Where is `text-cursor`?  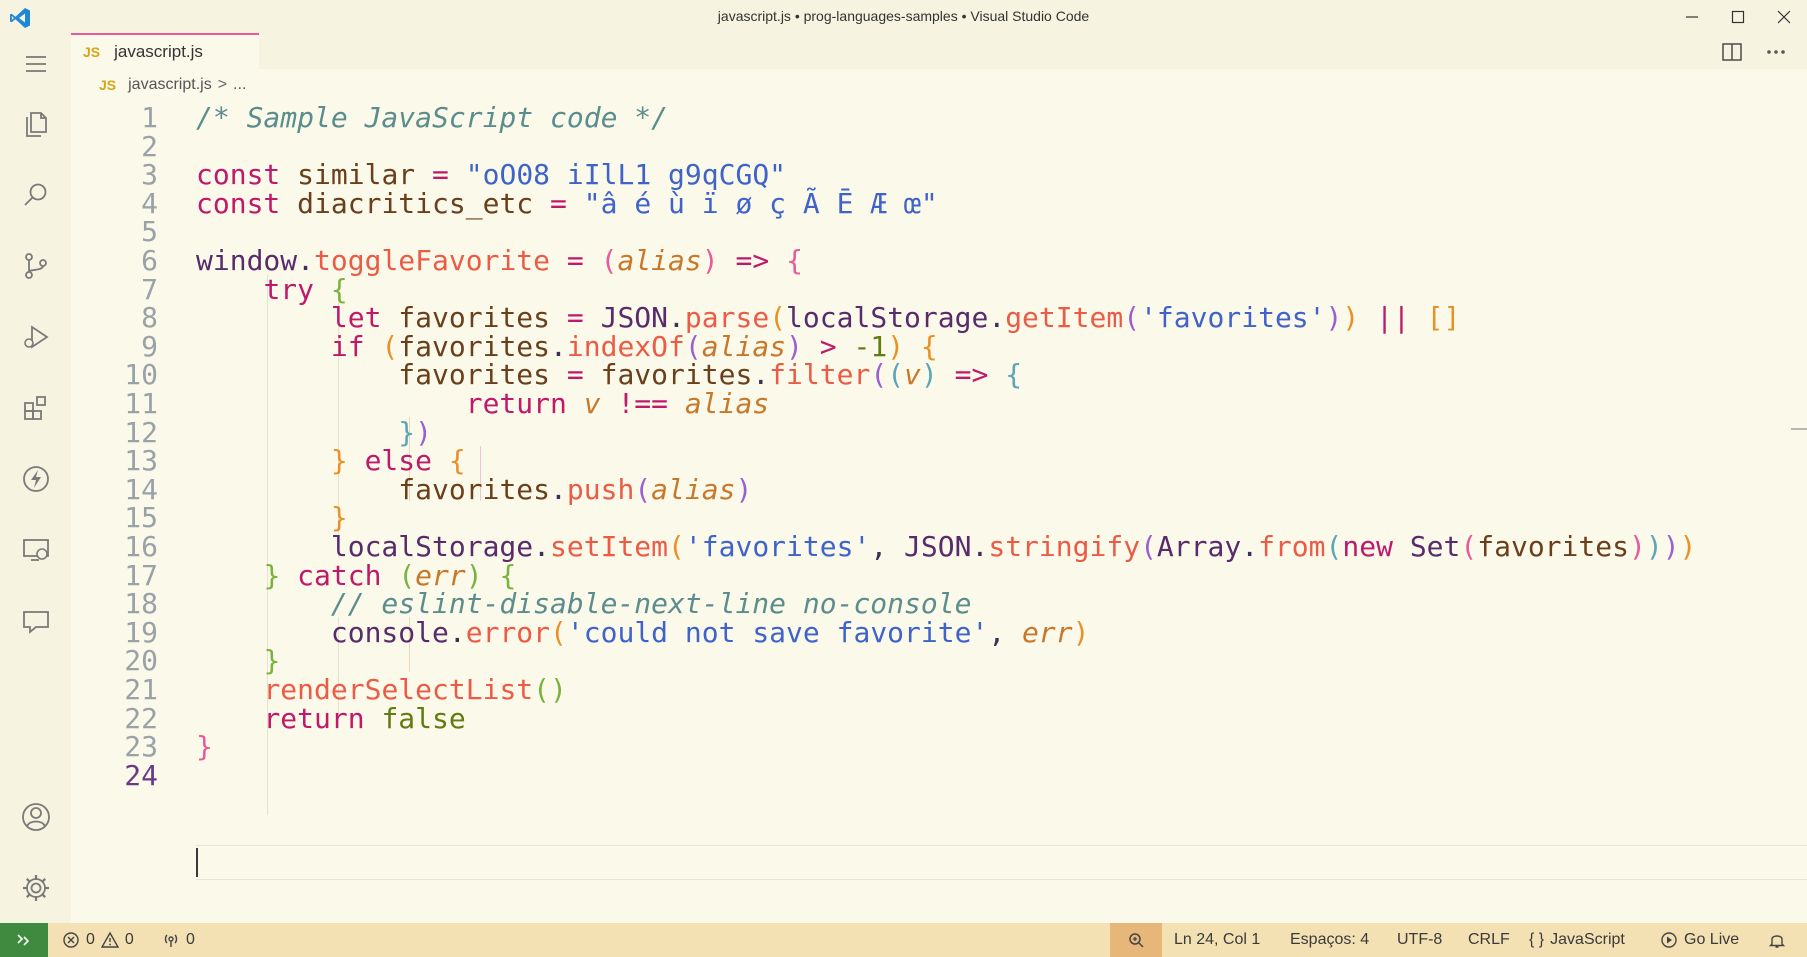
text-cursor is located at coordinates (197, 862).